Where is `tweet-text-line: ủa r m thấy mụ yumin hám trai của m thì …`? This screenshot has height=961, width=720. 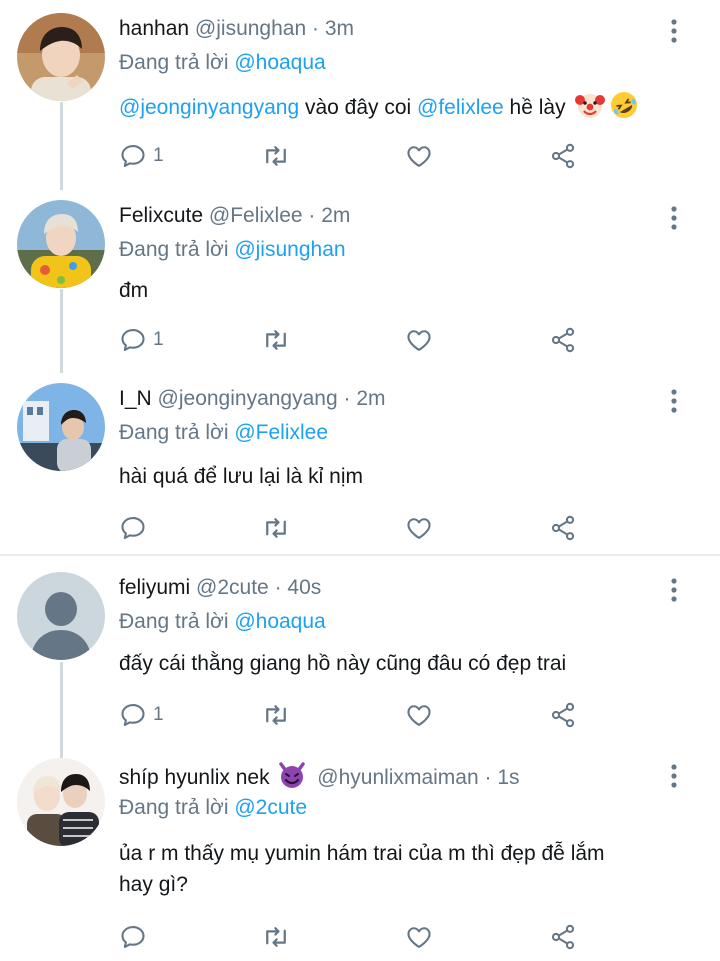 tweet-text-line: ủa r m thấy mụ yumin hám trai của m thì … is located at coordinates (362, 853).